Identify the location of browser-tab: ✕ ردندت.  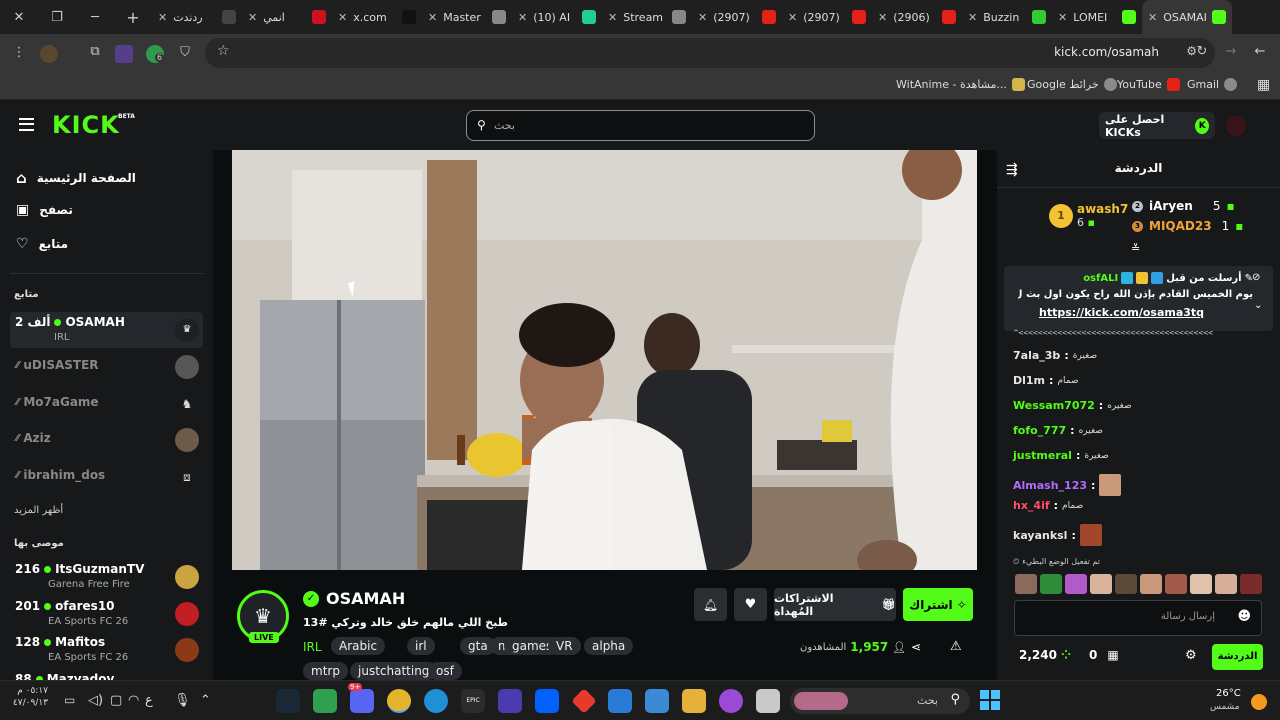
(197, 17).